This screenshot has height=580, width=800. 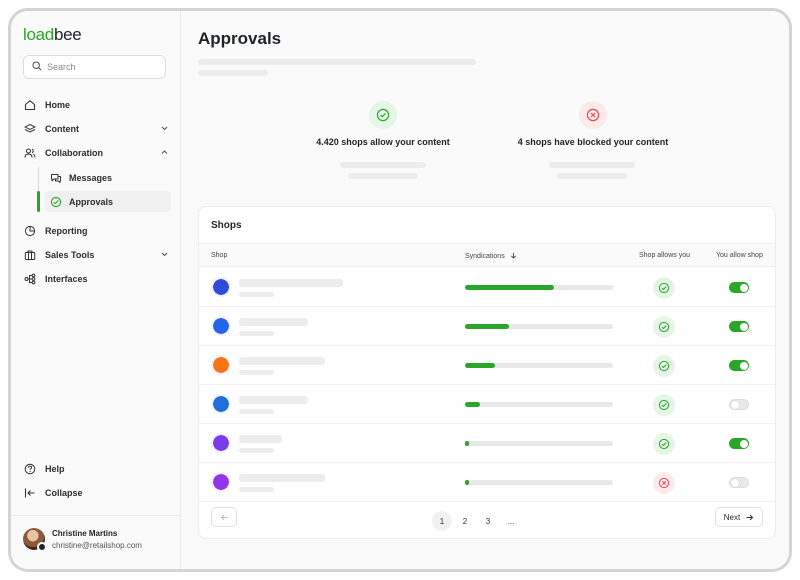 What do you see at coordinates (91, 177) in the screenshot?
I see `nav-label-messages: Messages` at bounding box center [91, 177].